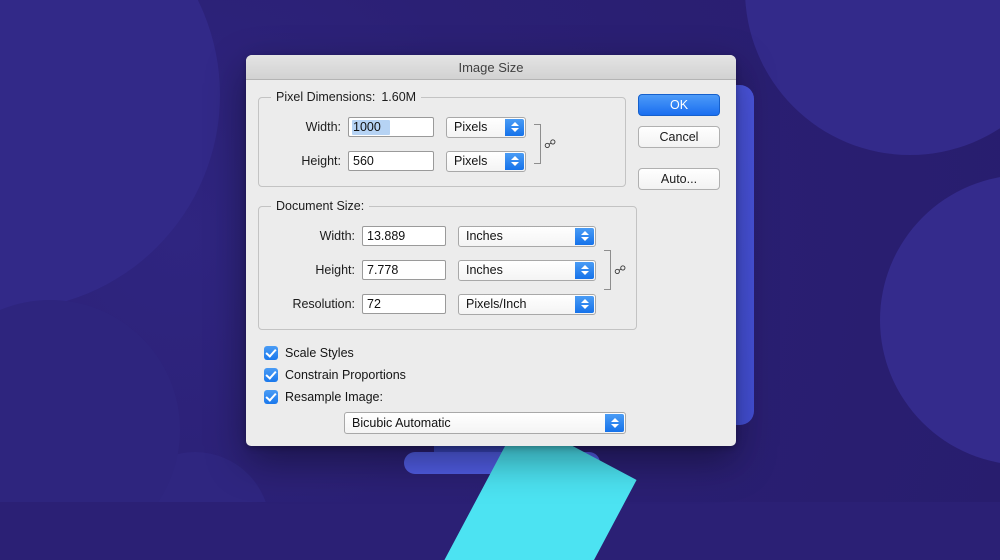 Image resolution: width=1000 pixels, height=560 pixels. I want to click on pixel-width-row: Width: 1000 Pixels, so click(397, 127).